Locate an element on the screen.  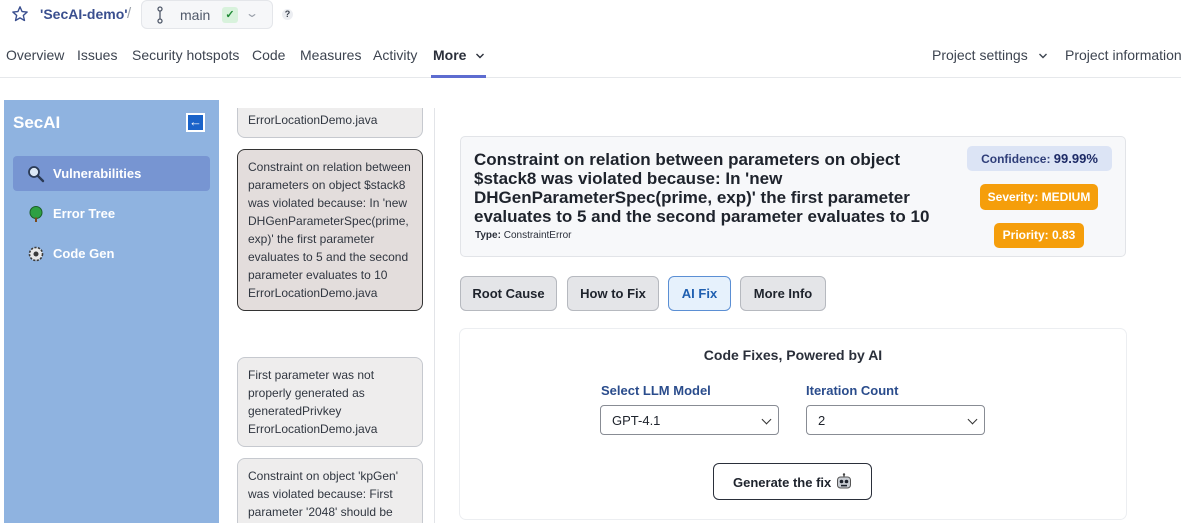
generate-fix-label: Generate the fix is located at coordinates (782, 482).